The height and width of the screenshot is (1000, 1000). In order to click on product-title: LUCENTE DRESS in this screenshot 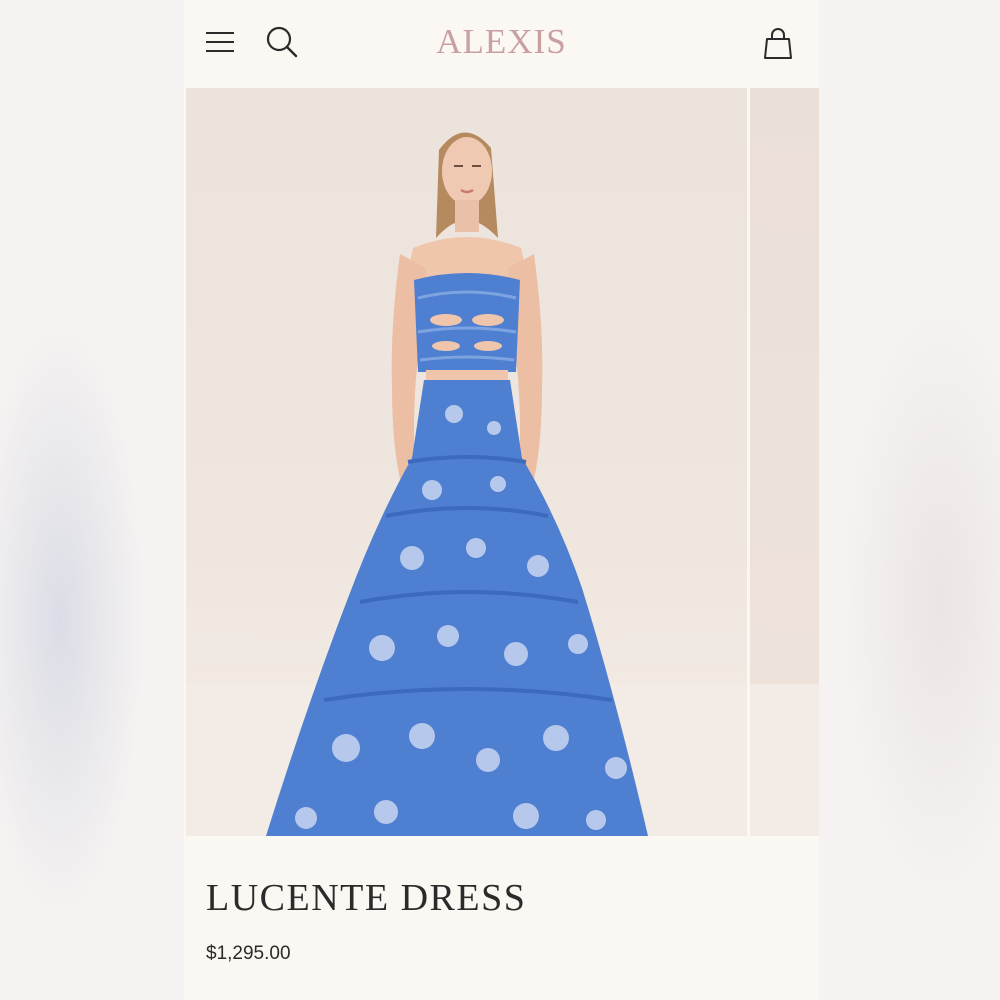, I will do `click(366, 898)`.